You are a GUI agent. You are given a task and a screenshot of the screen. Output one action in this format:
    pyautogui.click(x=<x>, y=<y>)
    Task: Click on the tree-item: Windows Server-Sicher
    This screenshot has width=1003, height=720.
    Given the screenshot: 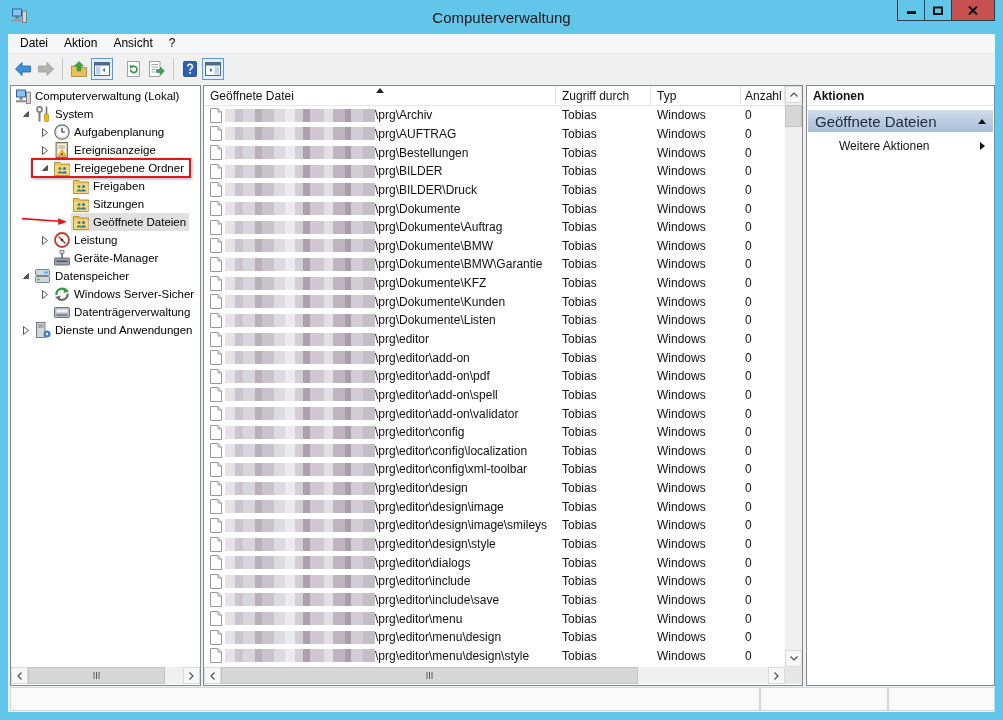 What is the action you would take?
    pyautogui.click(x=125, y=294)
    